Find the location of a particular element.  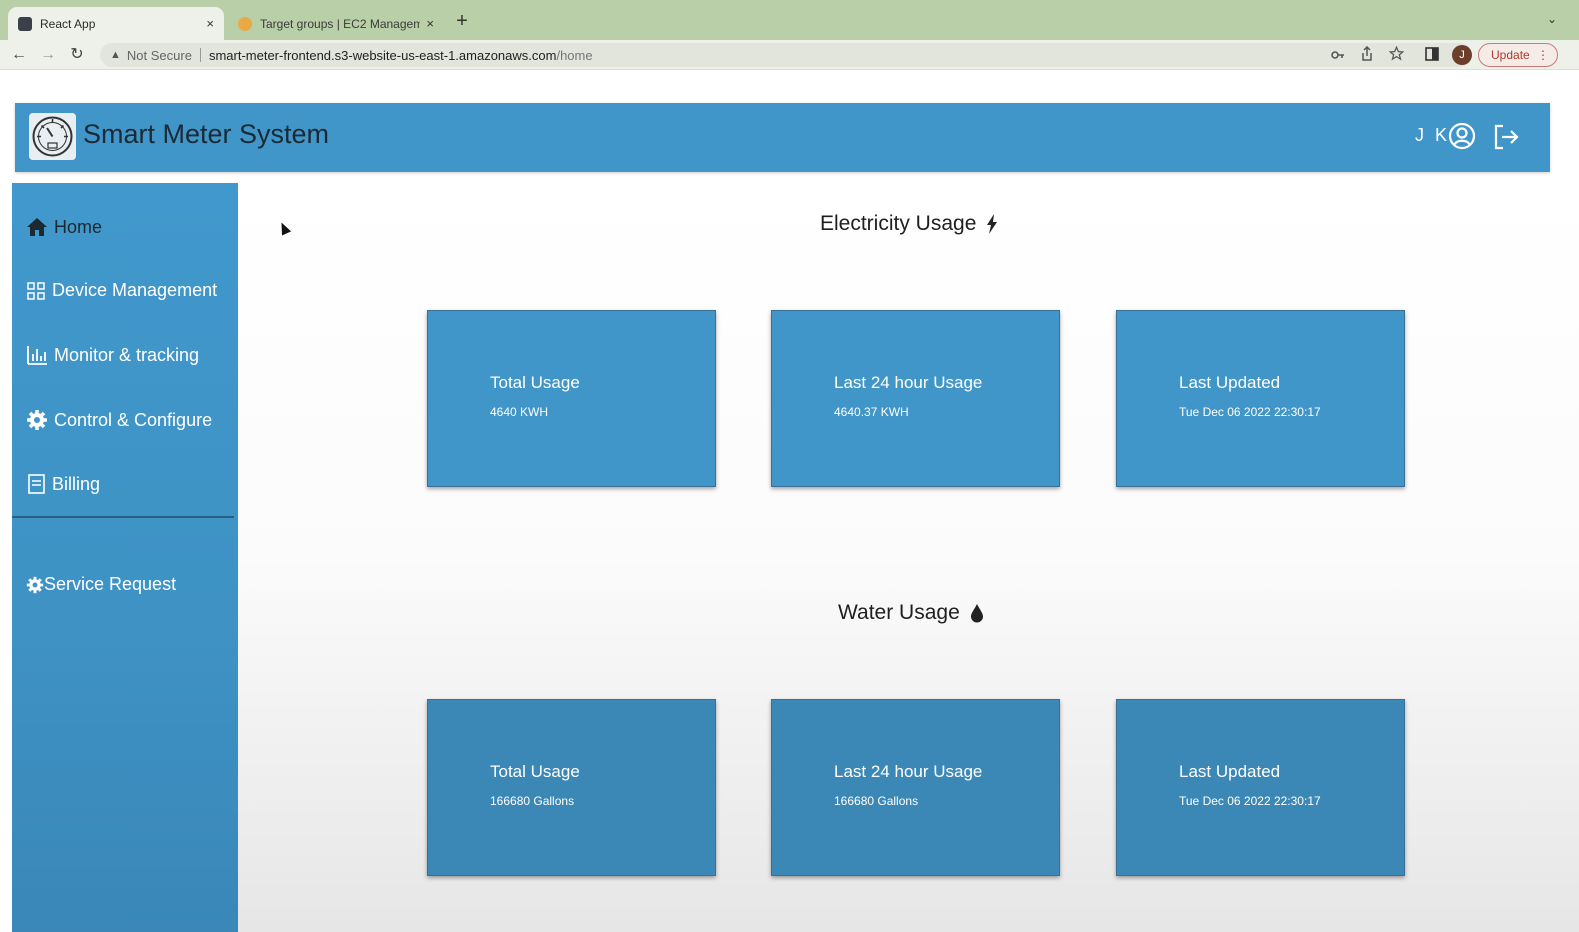

water-drop-icon is located at coordinates (976, 613).